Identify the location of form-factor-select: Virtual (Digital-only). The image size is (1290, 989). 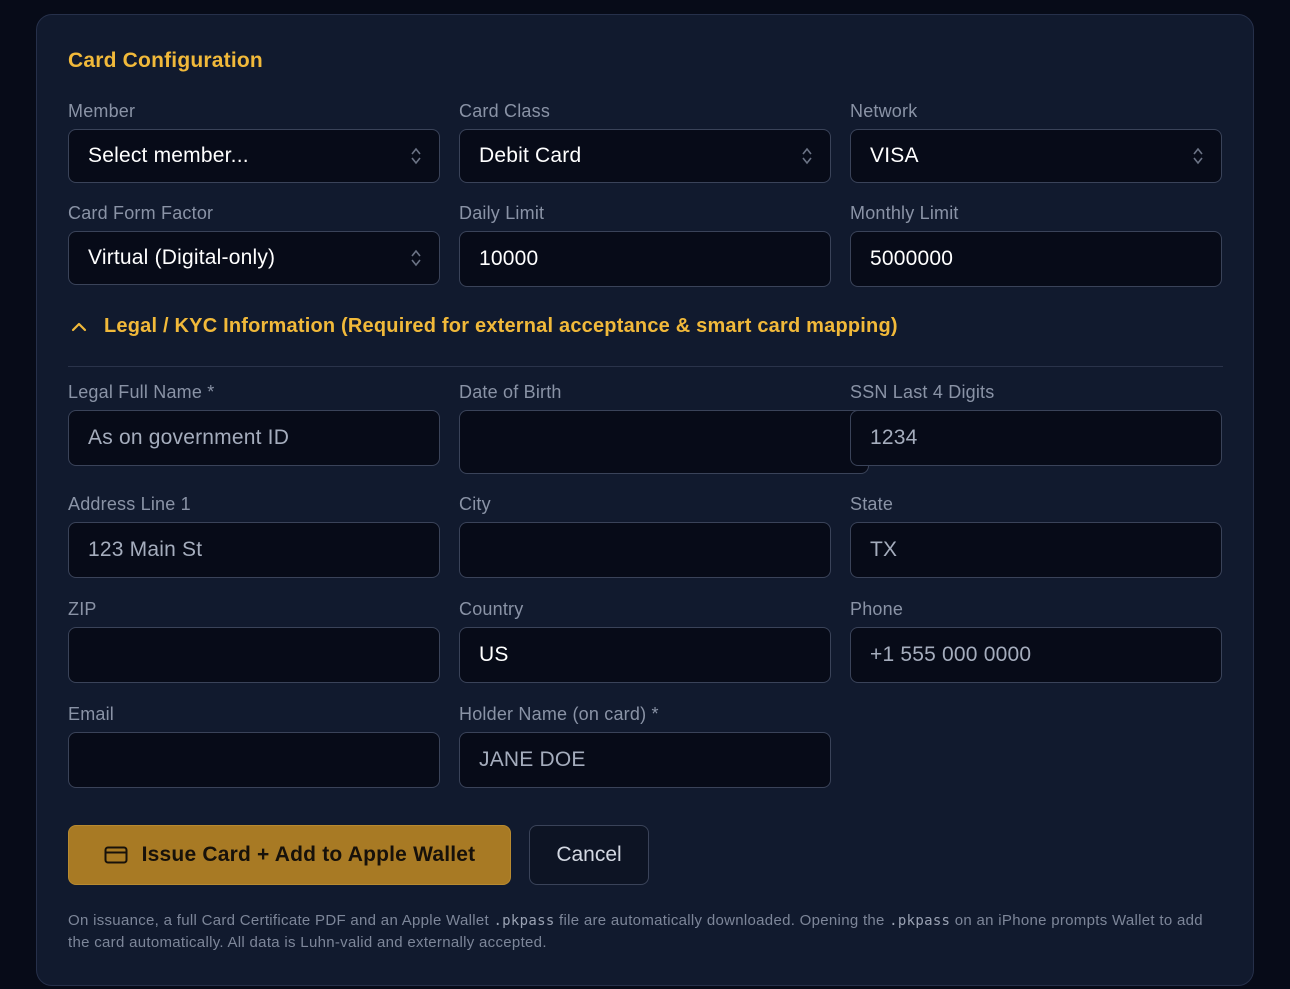
(254, 258).